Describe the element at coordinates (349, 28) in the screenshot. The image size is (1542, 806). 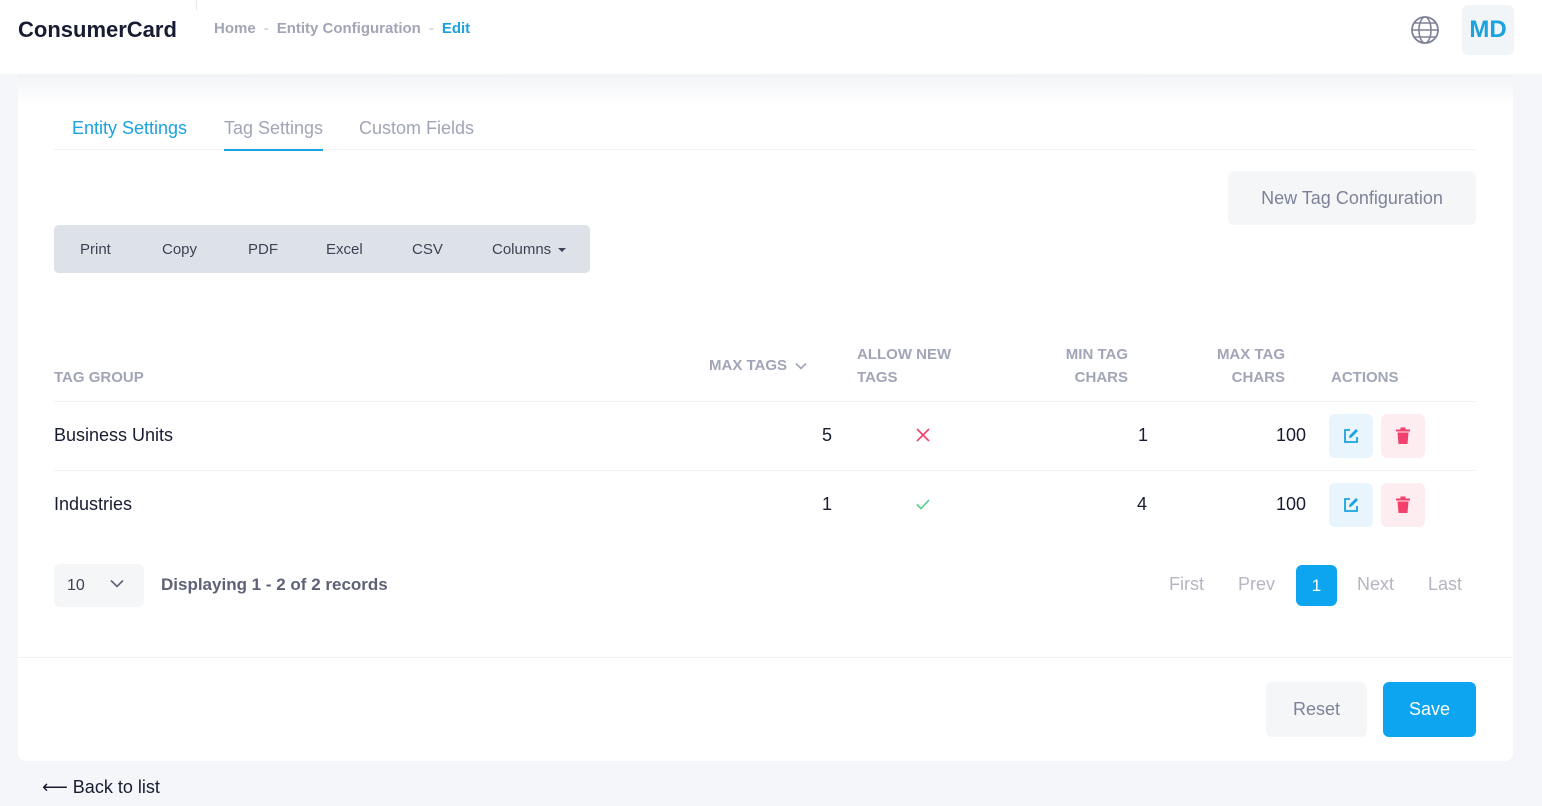
I see `breadcrumb-entity-configuration: Entity Configuration` at that location.